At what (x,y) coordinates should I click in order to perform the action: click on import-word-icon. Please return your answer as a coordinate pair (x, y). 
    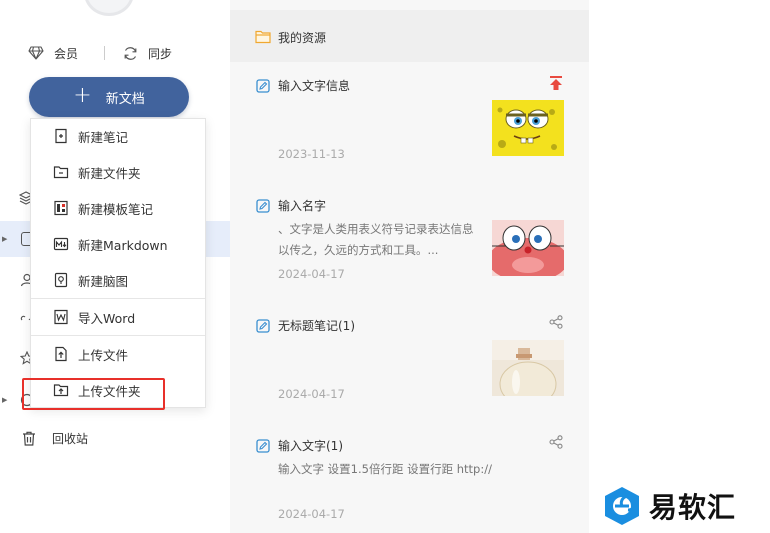
    Looking at the image, I should click on (61, 317).